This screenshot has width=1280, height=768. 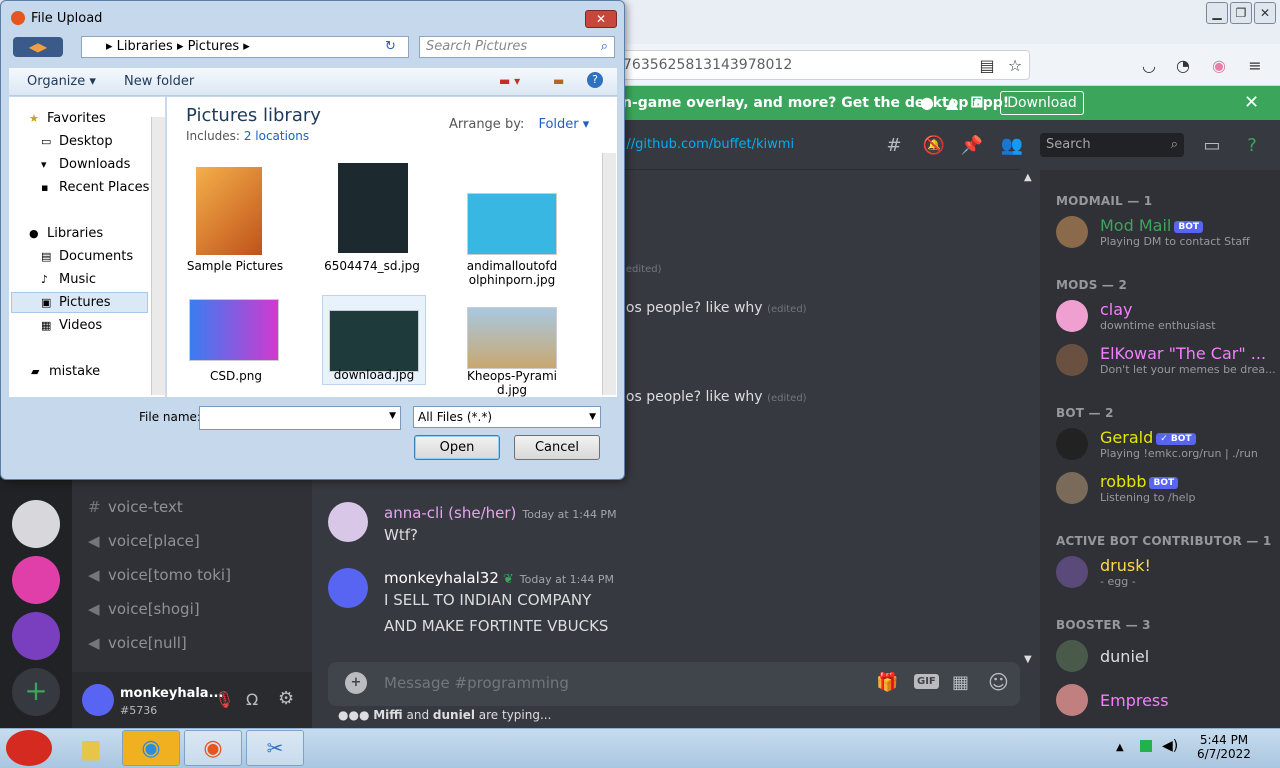 What do you see at coordinates (926, 681) in the screenshot?
I see `gif-icon: GIF` at bounding box center [926, 681].